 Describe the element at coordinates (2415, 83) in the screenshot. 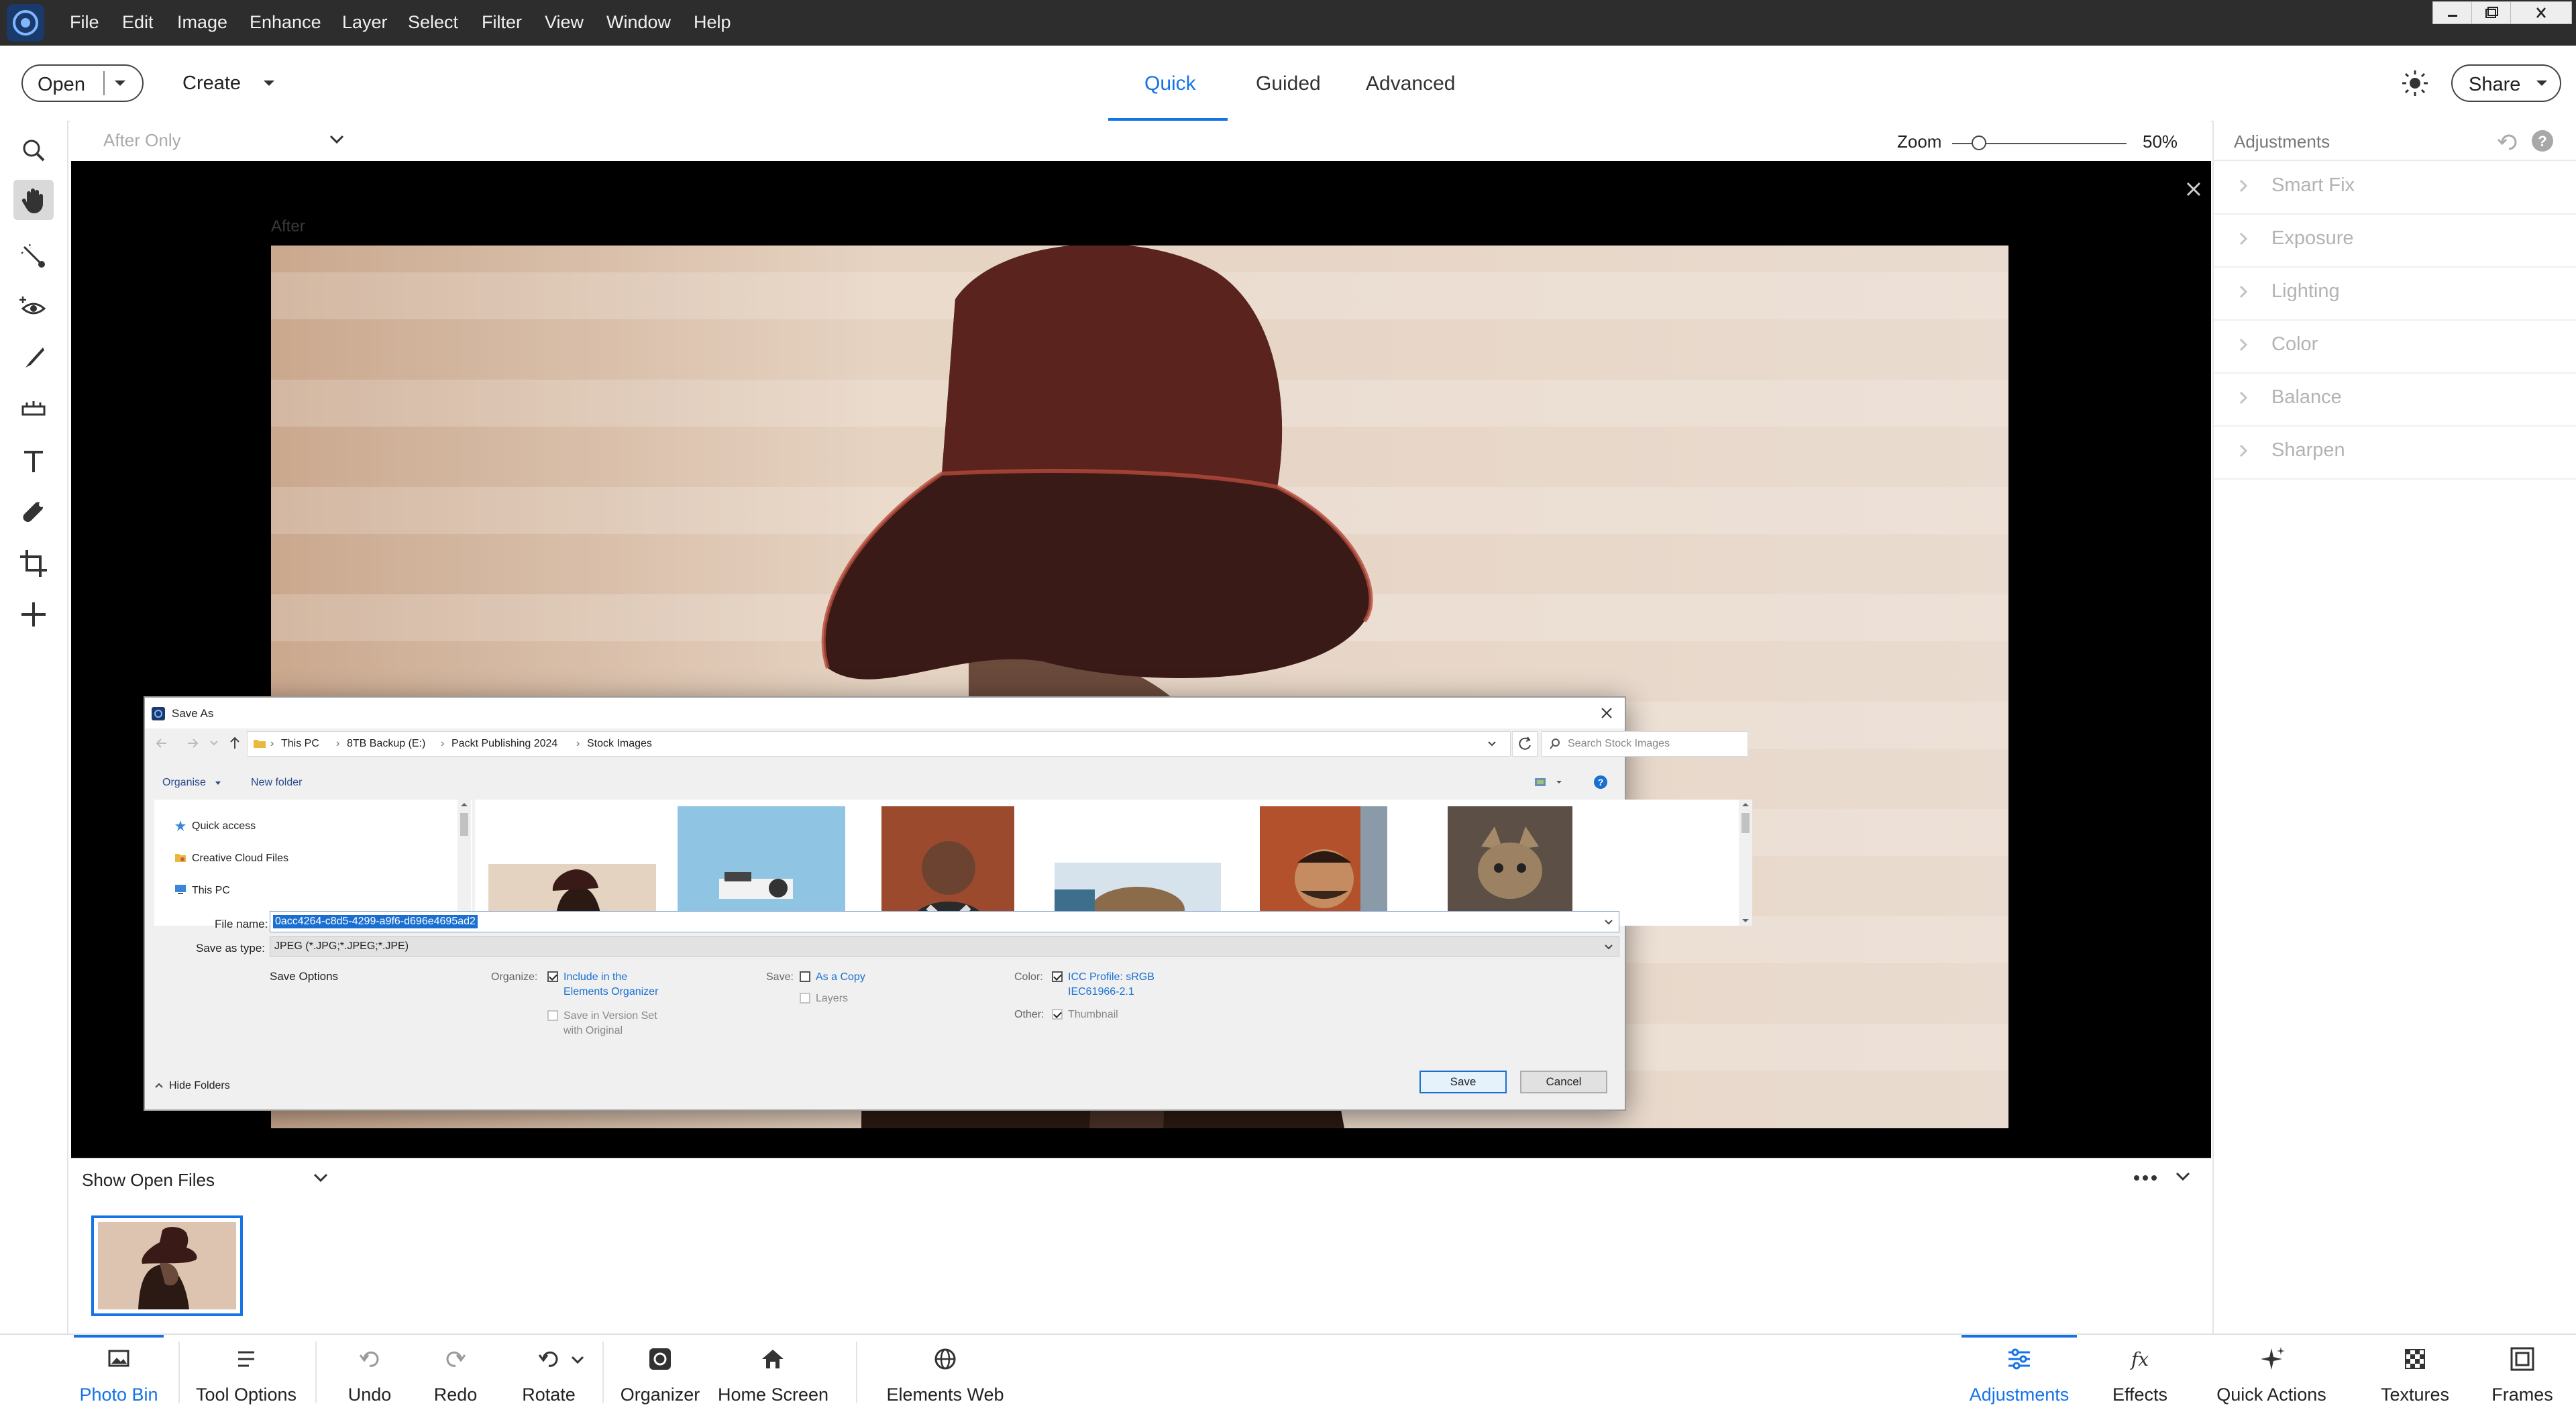

I see `theme-sun-icon` at that location.